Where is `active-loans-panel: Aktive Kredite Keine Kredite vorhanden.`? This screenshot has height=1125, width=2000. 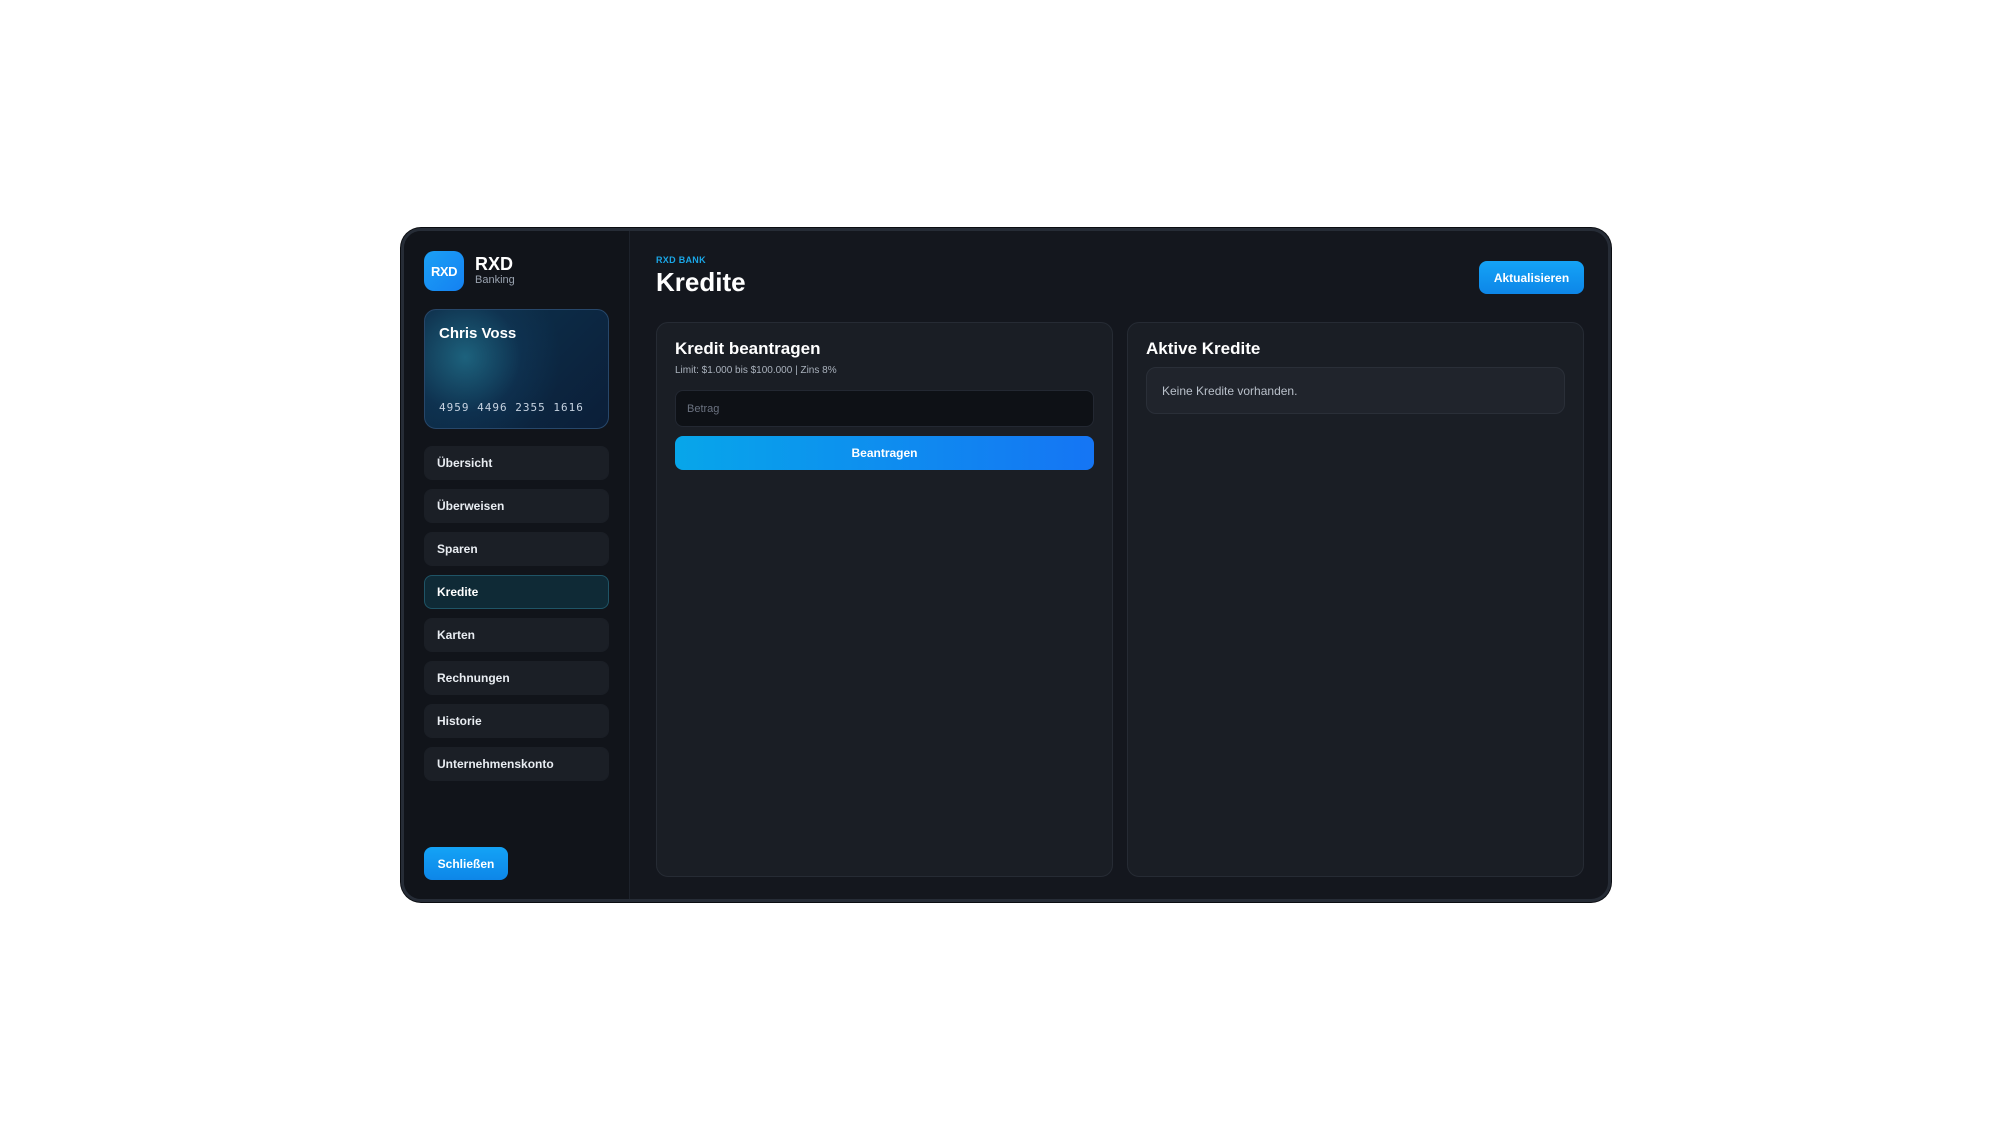 active-loans-panel: Aktive Kredite Keine Kredite vorhanden. is located at coordinates (1355, 599).